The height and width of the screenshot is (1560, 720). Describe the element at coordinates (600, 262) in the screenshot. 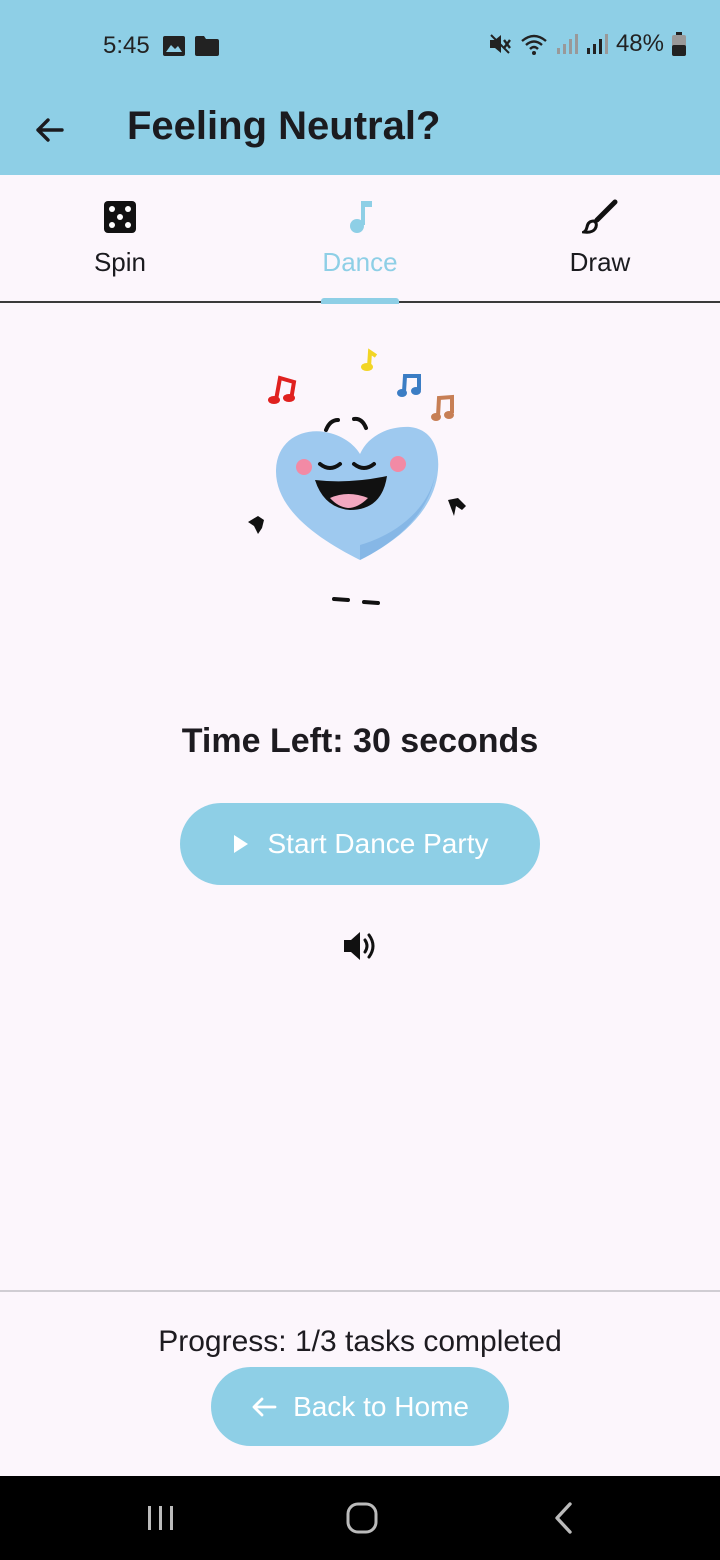

I see `tab-label: Draw` at that location.